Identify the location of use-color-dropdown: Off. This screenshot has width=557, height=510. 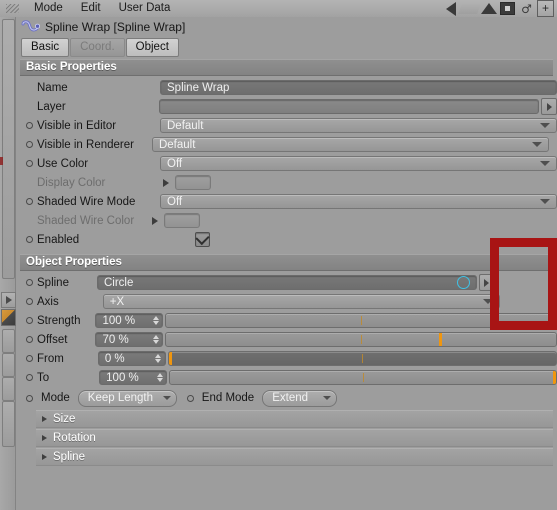
(358, 163).